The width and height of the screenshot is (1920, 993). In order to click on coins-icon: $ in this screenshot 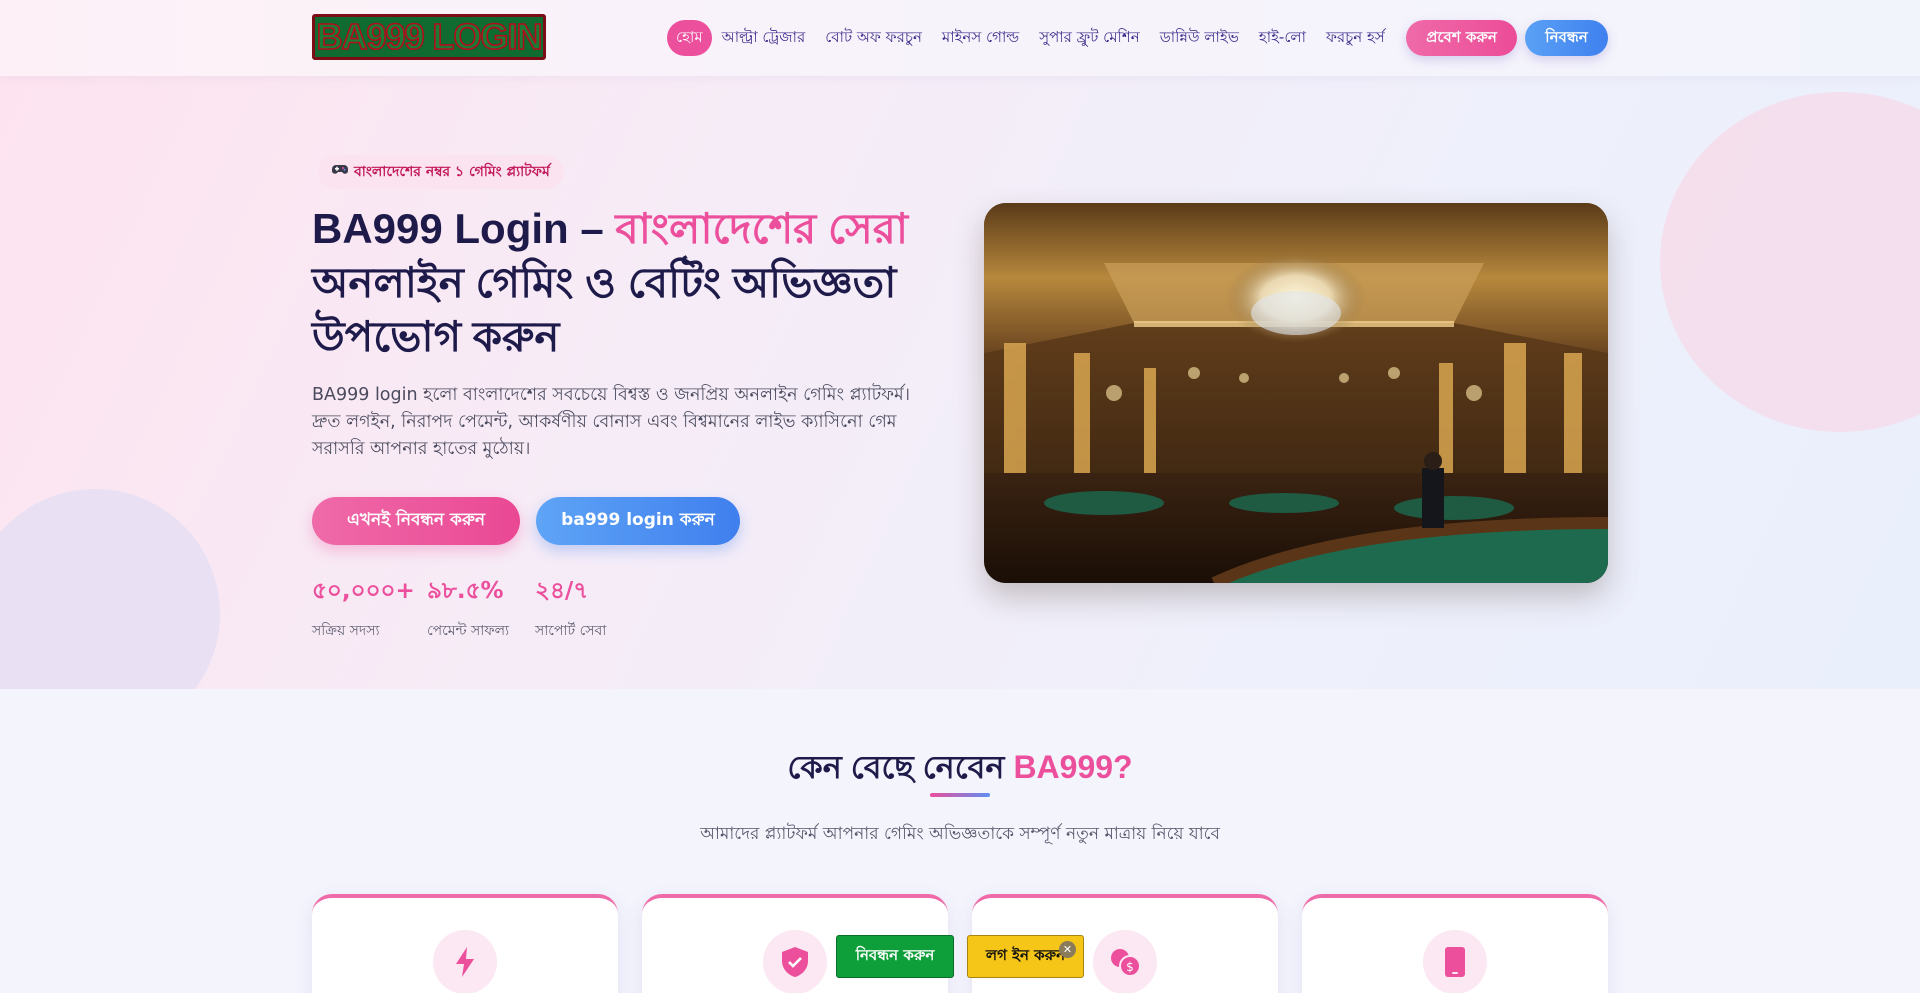, I will do `click(1125, 961)`.